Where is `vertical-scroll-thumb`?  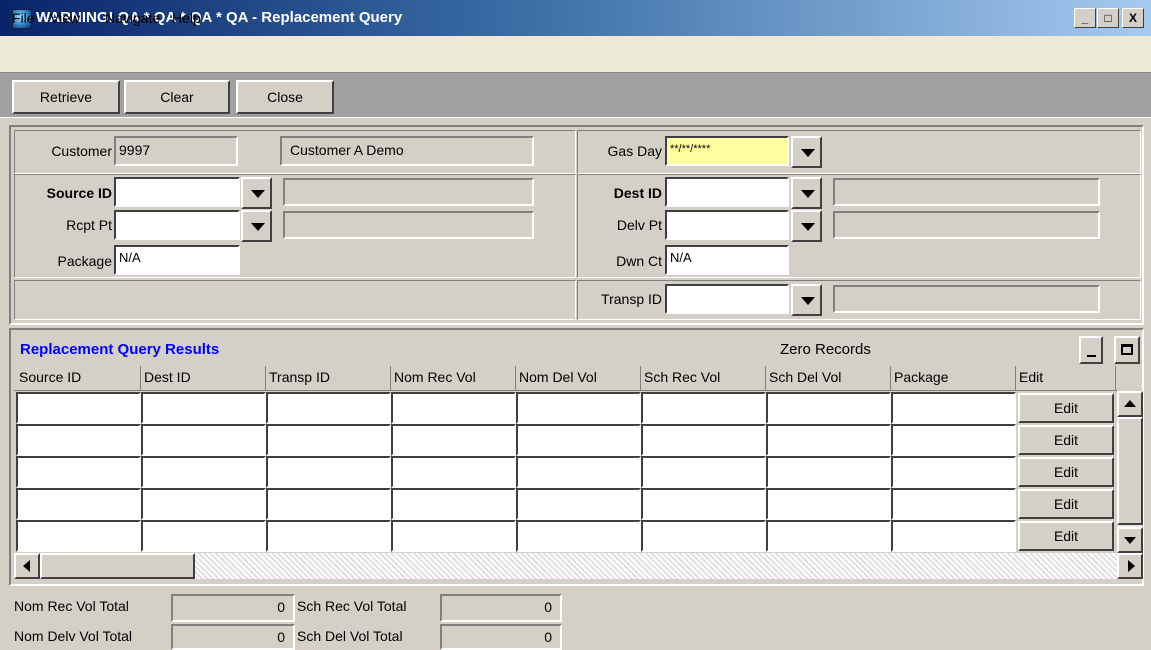 vertical-scroll-thumb is located at coordinates (1130, 471).